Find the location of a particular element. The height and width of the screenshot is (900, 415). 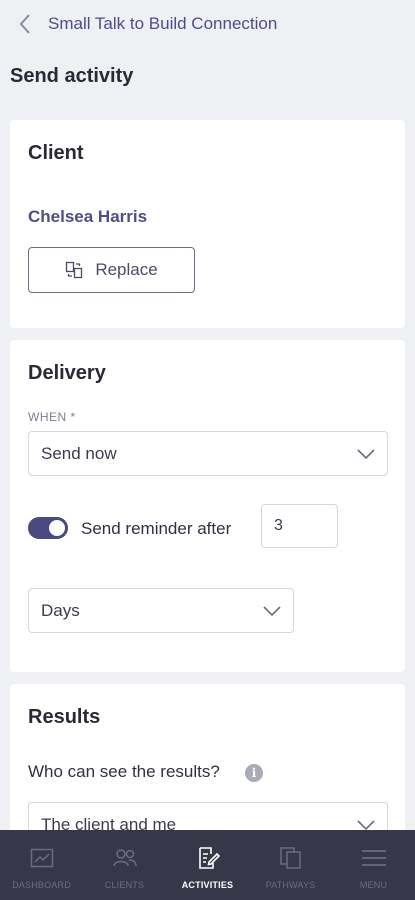

chart-icon is located at coordinates (41, 858).